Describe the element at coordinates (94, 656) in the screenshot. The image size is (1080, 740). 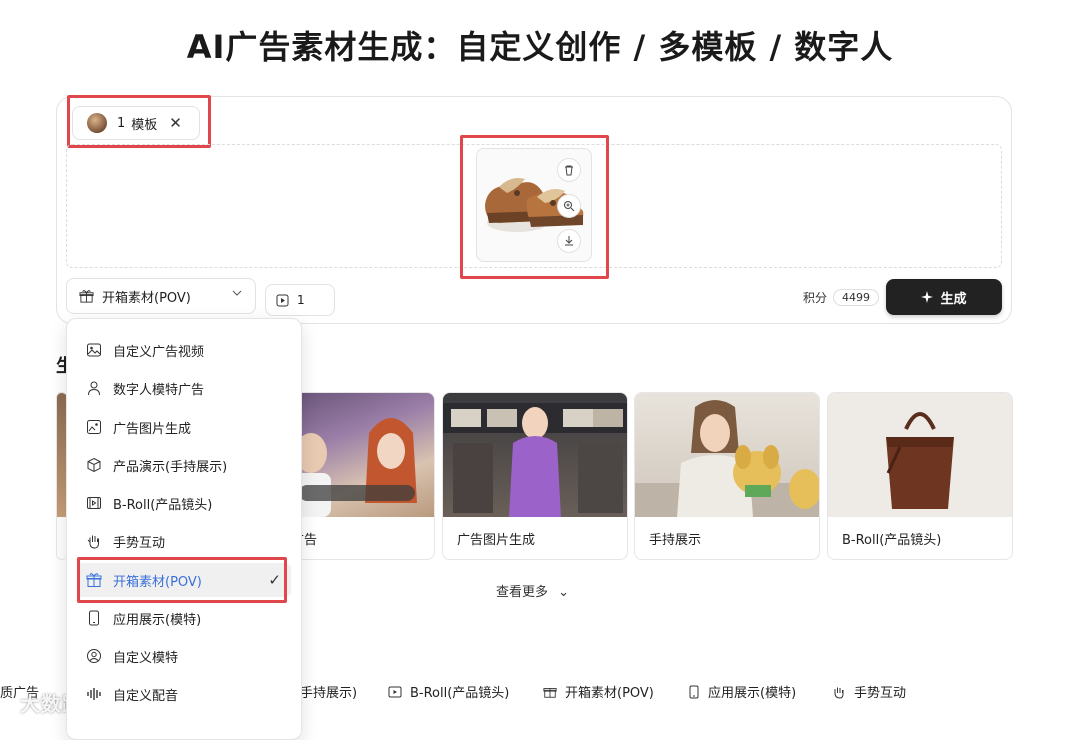
I see `user-circle-icon` at that location.